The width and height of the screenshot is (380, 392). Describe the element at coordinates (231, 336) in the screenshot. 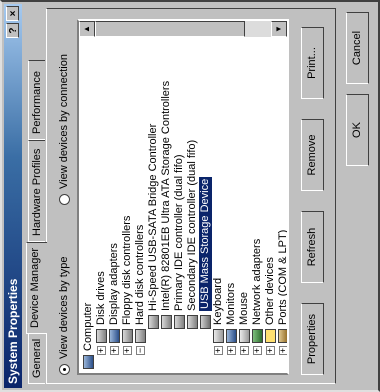

I see `monitor-icon` at that location.